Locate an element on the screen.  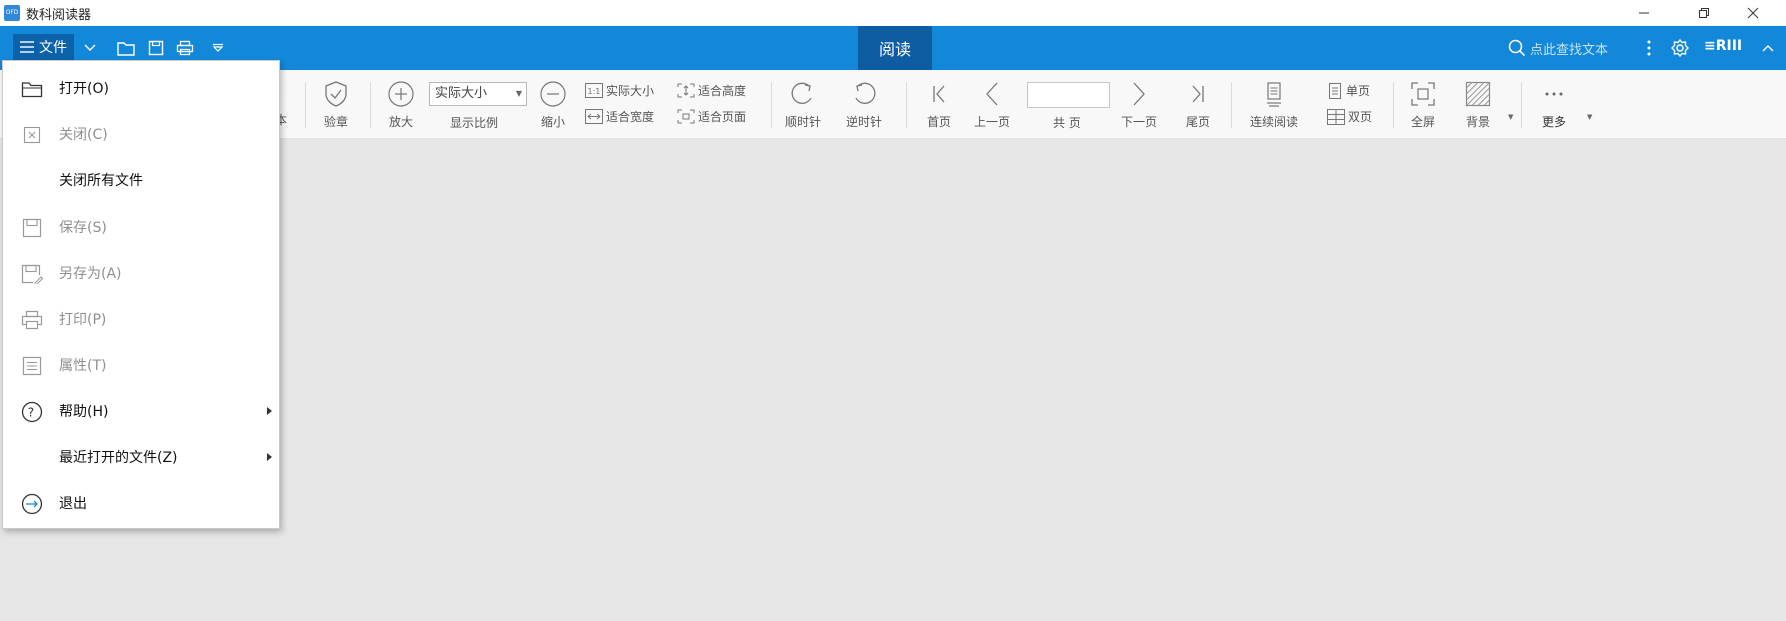
first-page-label: 首页 is located at coordinates (938, 122).